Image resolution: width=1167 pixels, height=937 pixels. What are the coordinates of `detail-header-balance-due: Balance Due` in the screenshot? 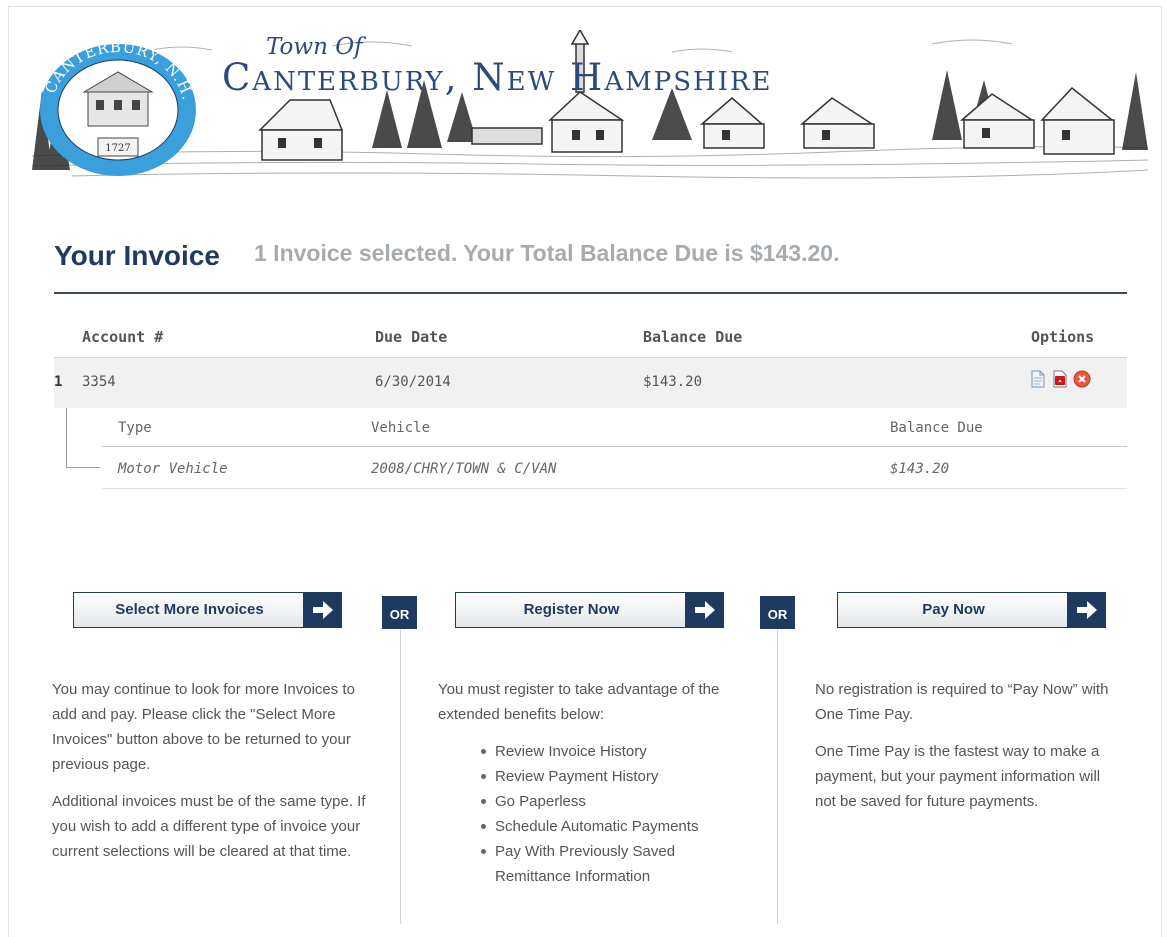 It's located at (936, 428).